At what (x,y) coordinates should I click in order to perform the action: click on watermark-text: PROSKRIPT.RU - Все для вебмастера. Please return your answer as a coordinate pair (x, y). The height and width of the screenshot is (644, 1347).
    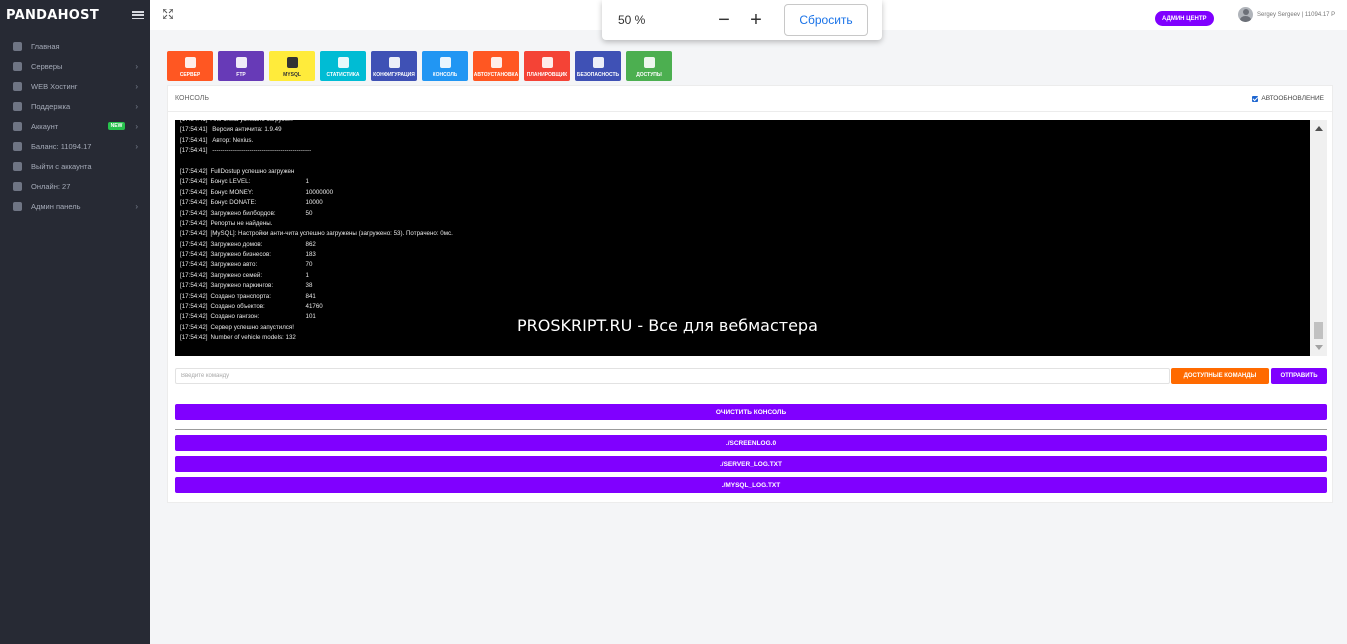
    Looking at the image, I should click on (667, 325).